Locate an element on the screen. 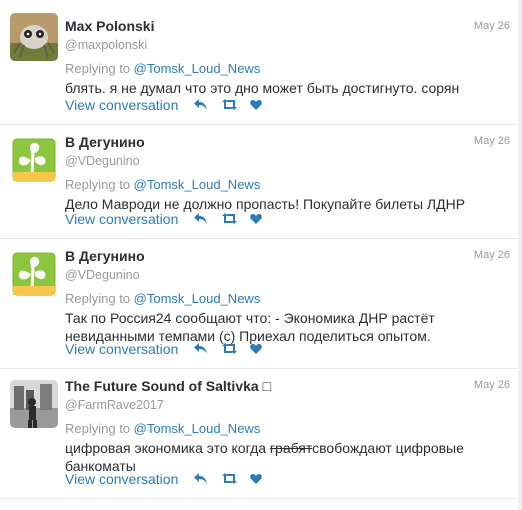  scrollbar is located at coordinates (520, 255).